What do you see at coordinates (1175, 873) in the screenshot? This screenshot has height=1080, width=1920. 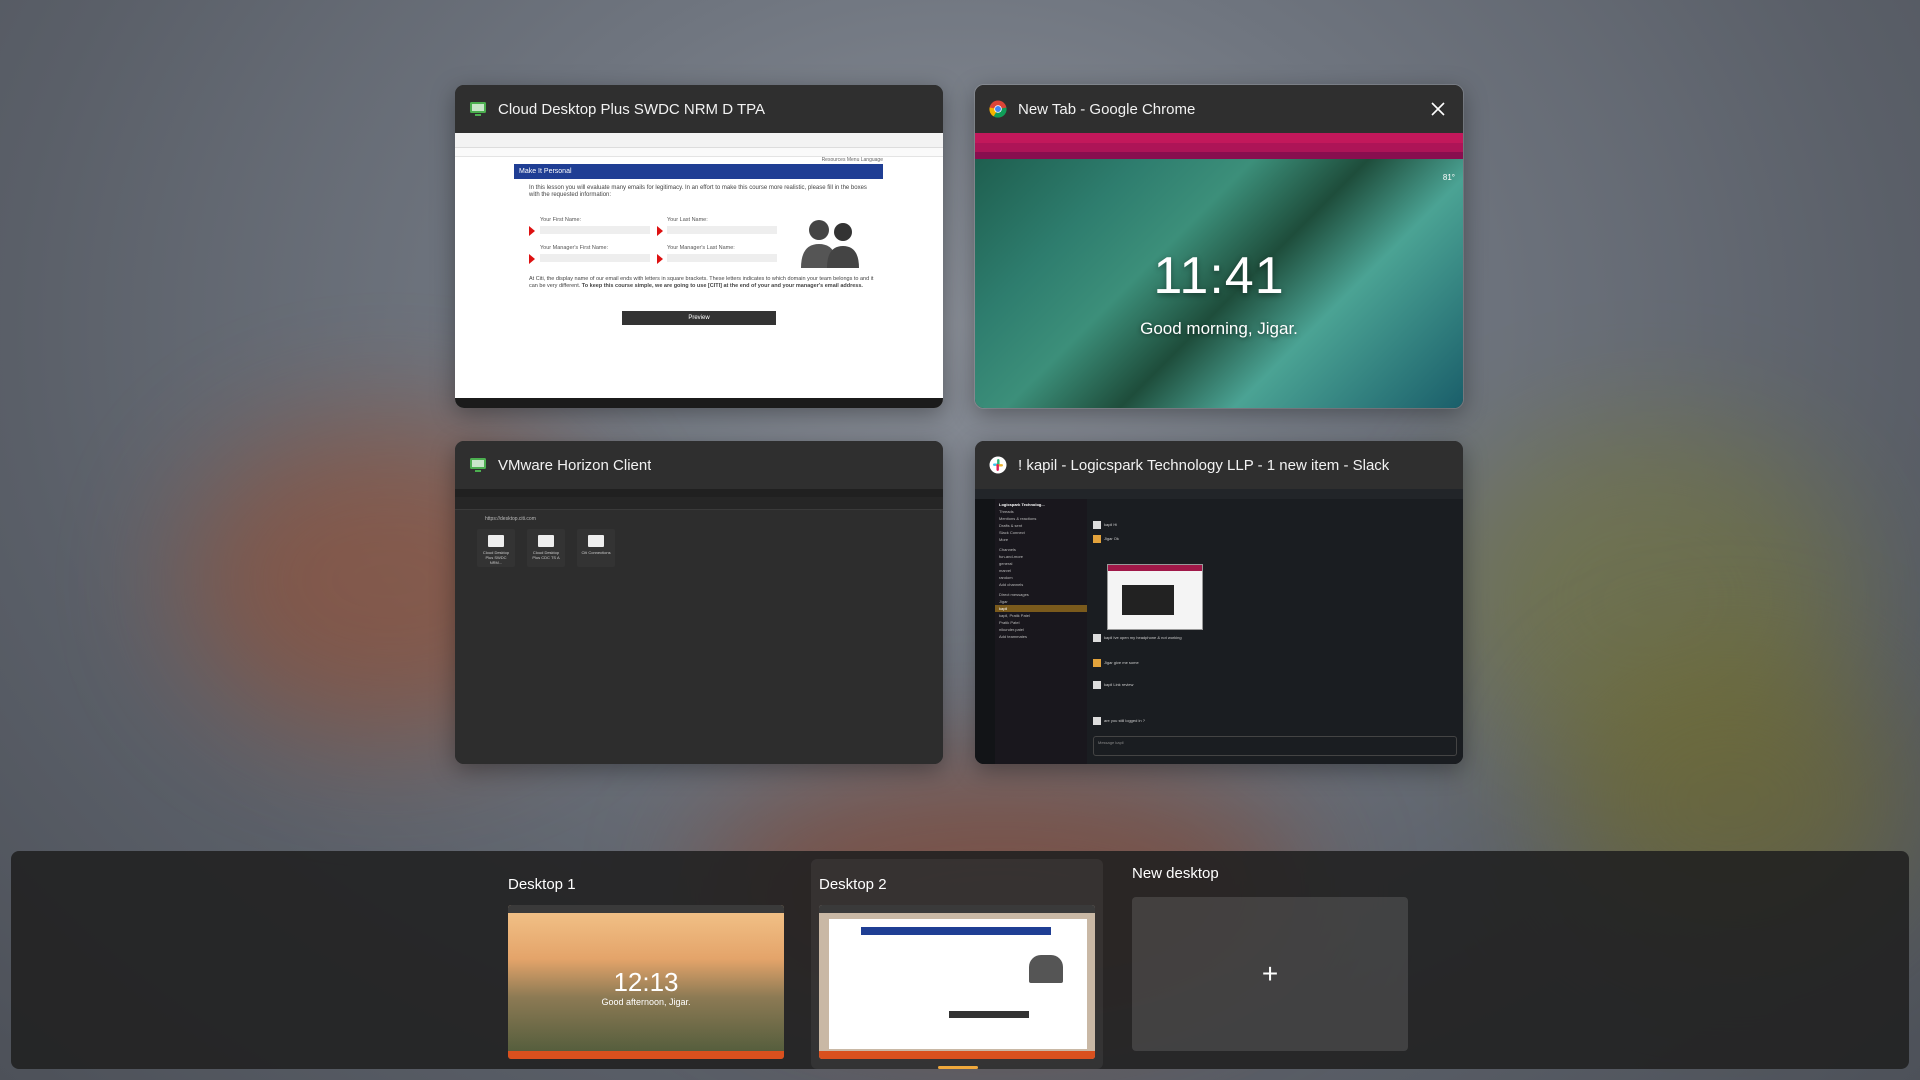 I see `new-desktop-label: New desktop` at bounding box center [1175, 873].